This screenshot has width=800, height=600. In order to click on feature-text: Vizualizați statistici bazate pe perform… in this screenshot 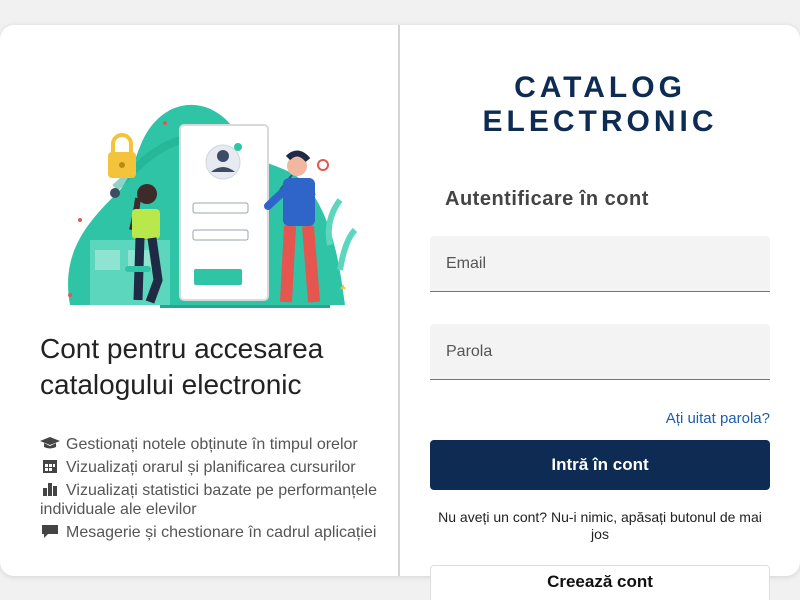, I will do `click(208, 500)`.